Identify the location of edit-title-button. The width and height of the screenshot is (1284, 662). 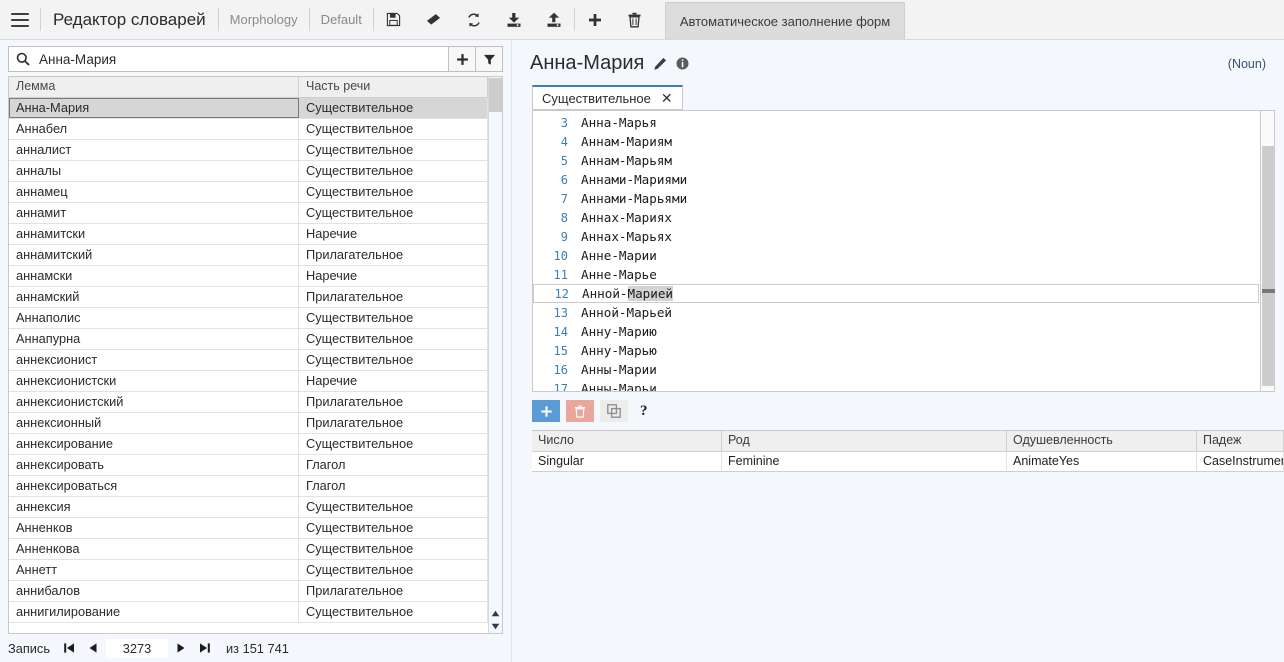
(660, 64).